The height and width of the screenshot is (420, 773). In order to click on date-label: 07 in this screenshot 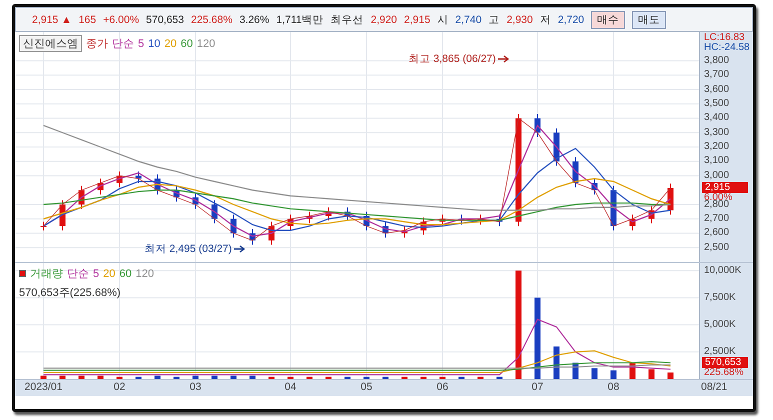, I will do `click(538, 387)`.